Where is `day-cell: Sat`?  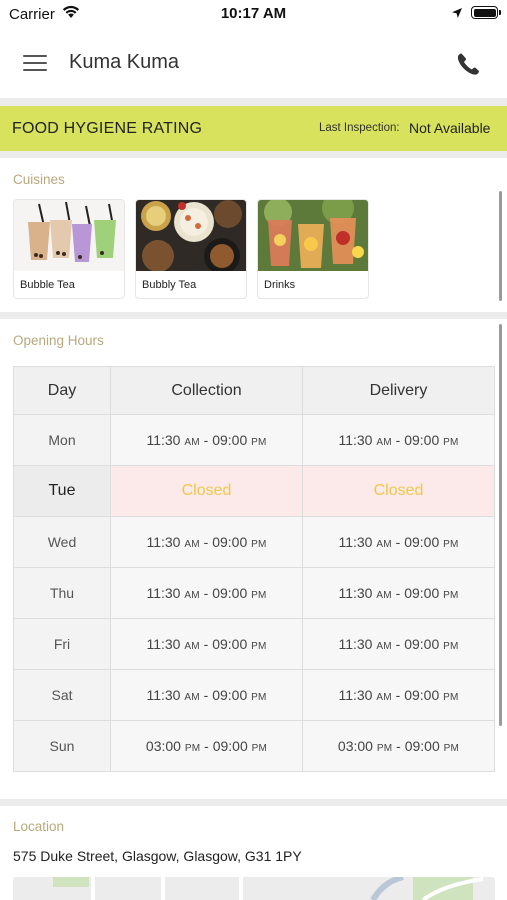 day-cell: Sat is located at coordinates (62, 695).